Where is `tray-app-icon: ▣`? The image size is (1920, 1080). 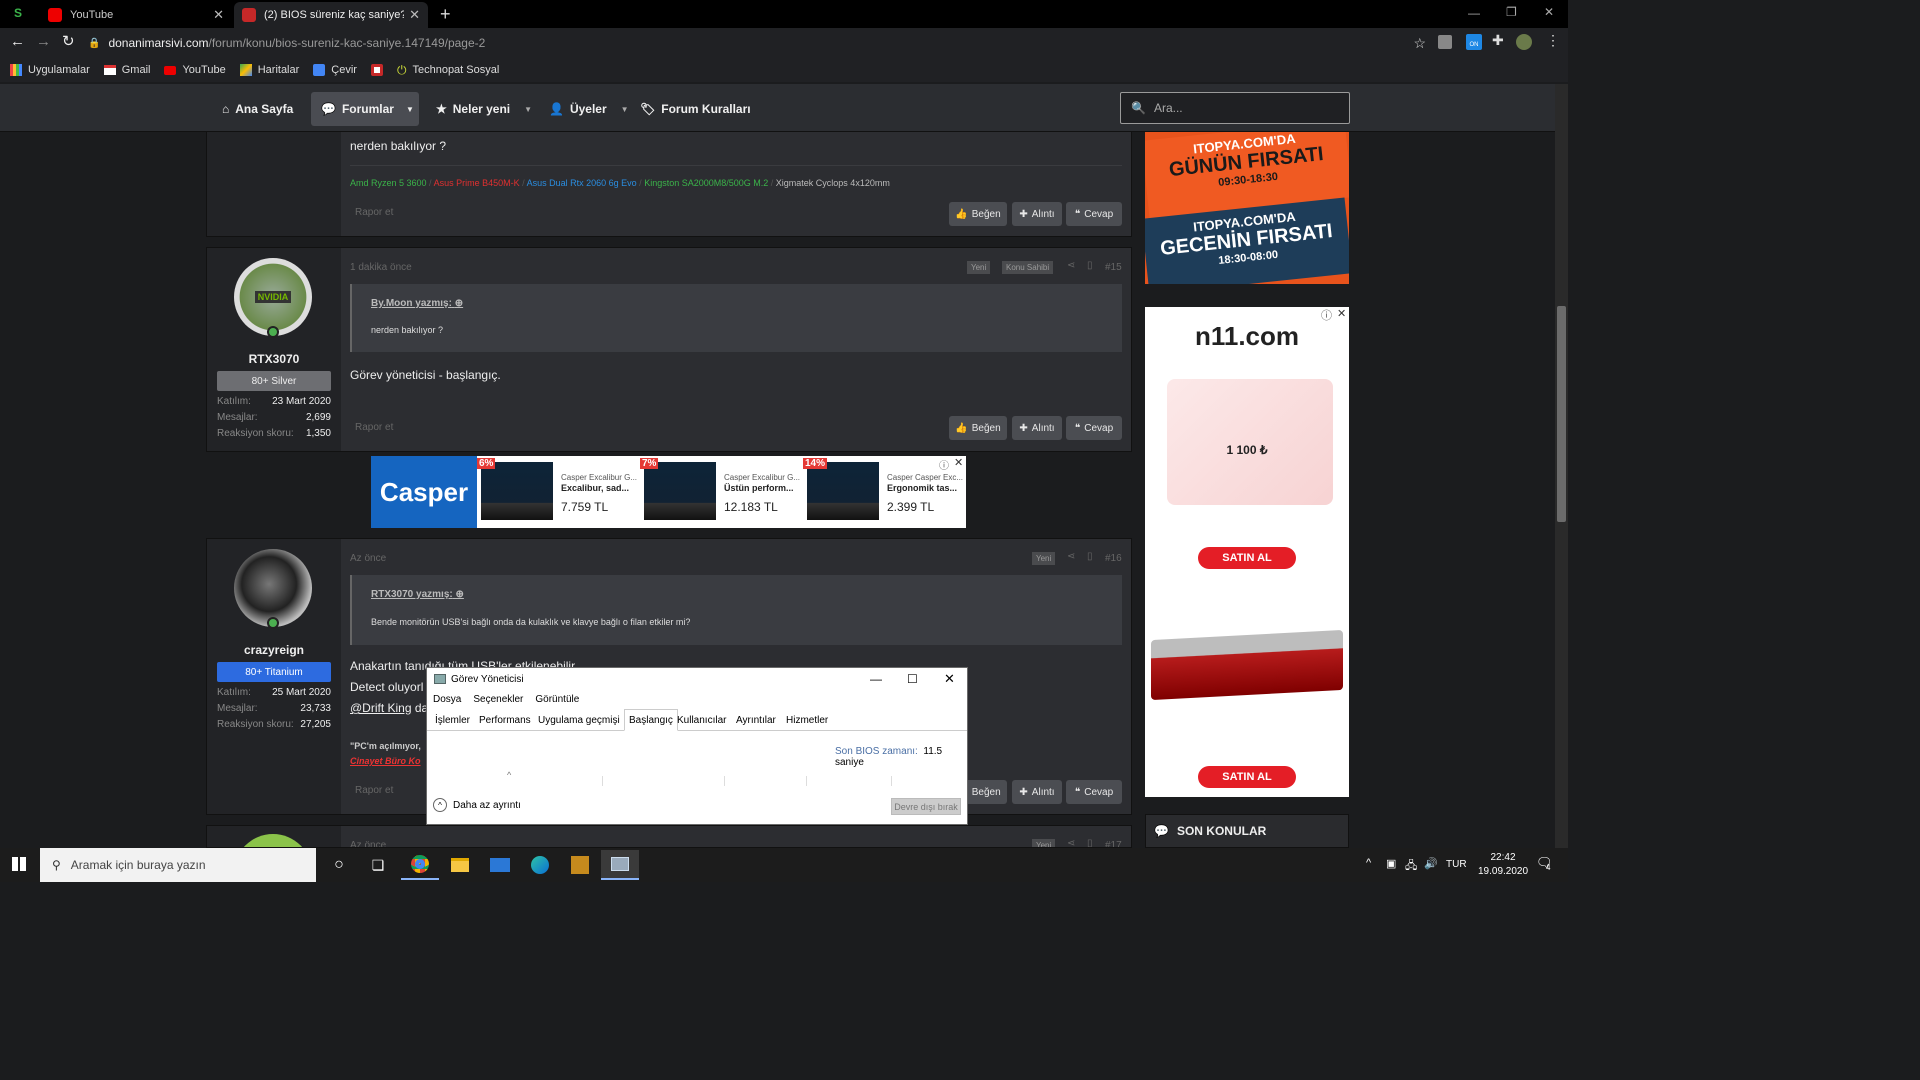 tray-app-icon: ▣ is located at coordinates (1391, 863).